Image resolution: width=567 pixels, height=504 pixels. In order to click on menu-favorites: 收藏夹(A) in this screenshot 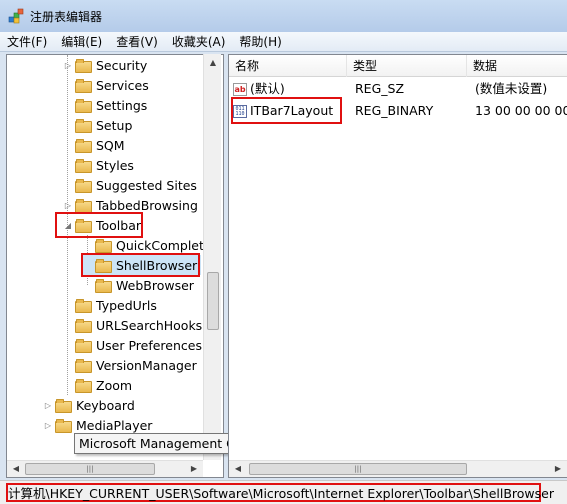, I will do `click(199, 41)`.